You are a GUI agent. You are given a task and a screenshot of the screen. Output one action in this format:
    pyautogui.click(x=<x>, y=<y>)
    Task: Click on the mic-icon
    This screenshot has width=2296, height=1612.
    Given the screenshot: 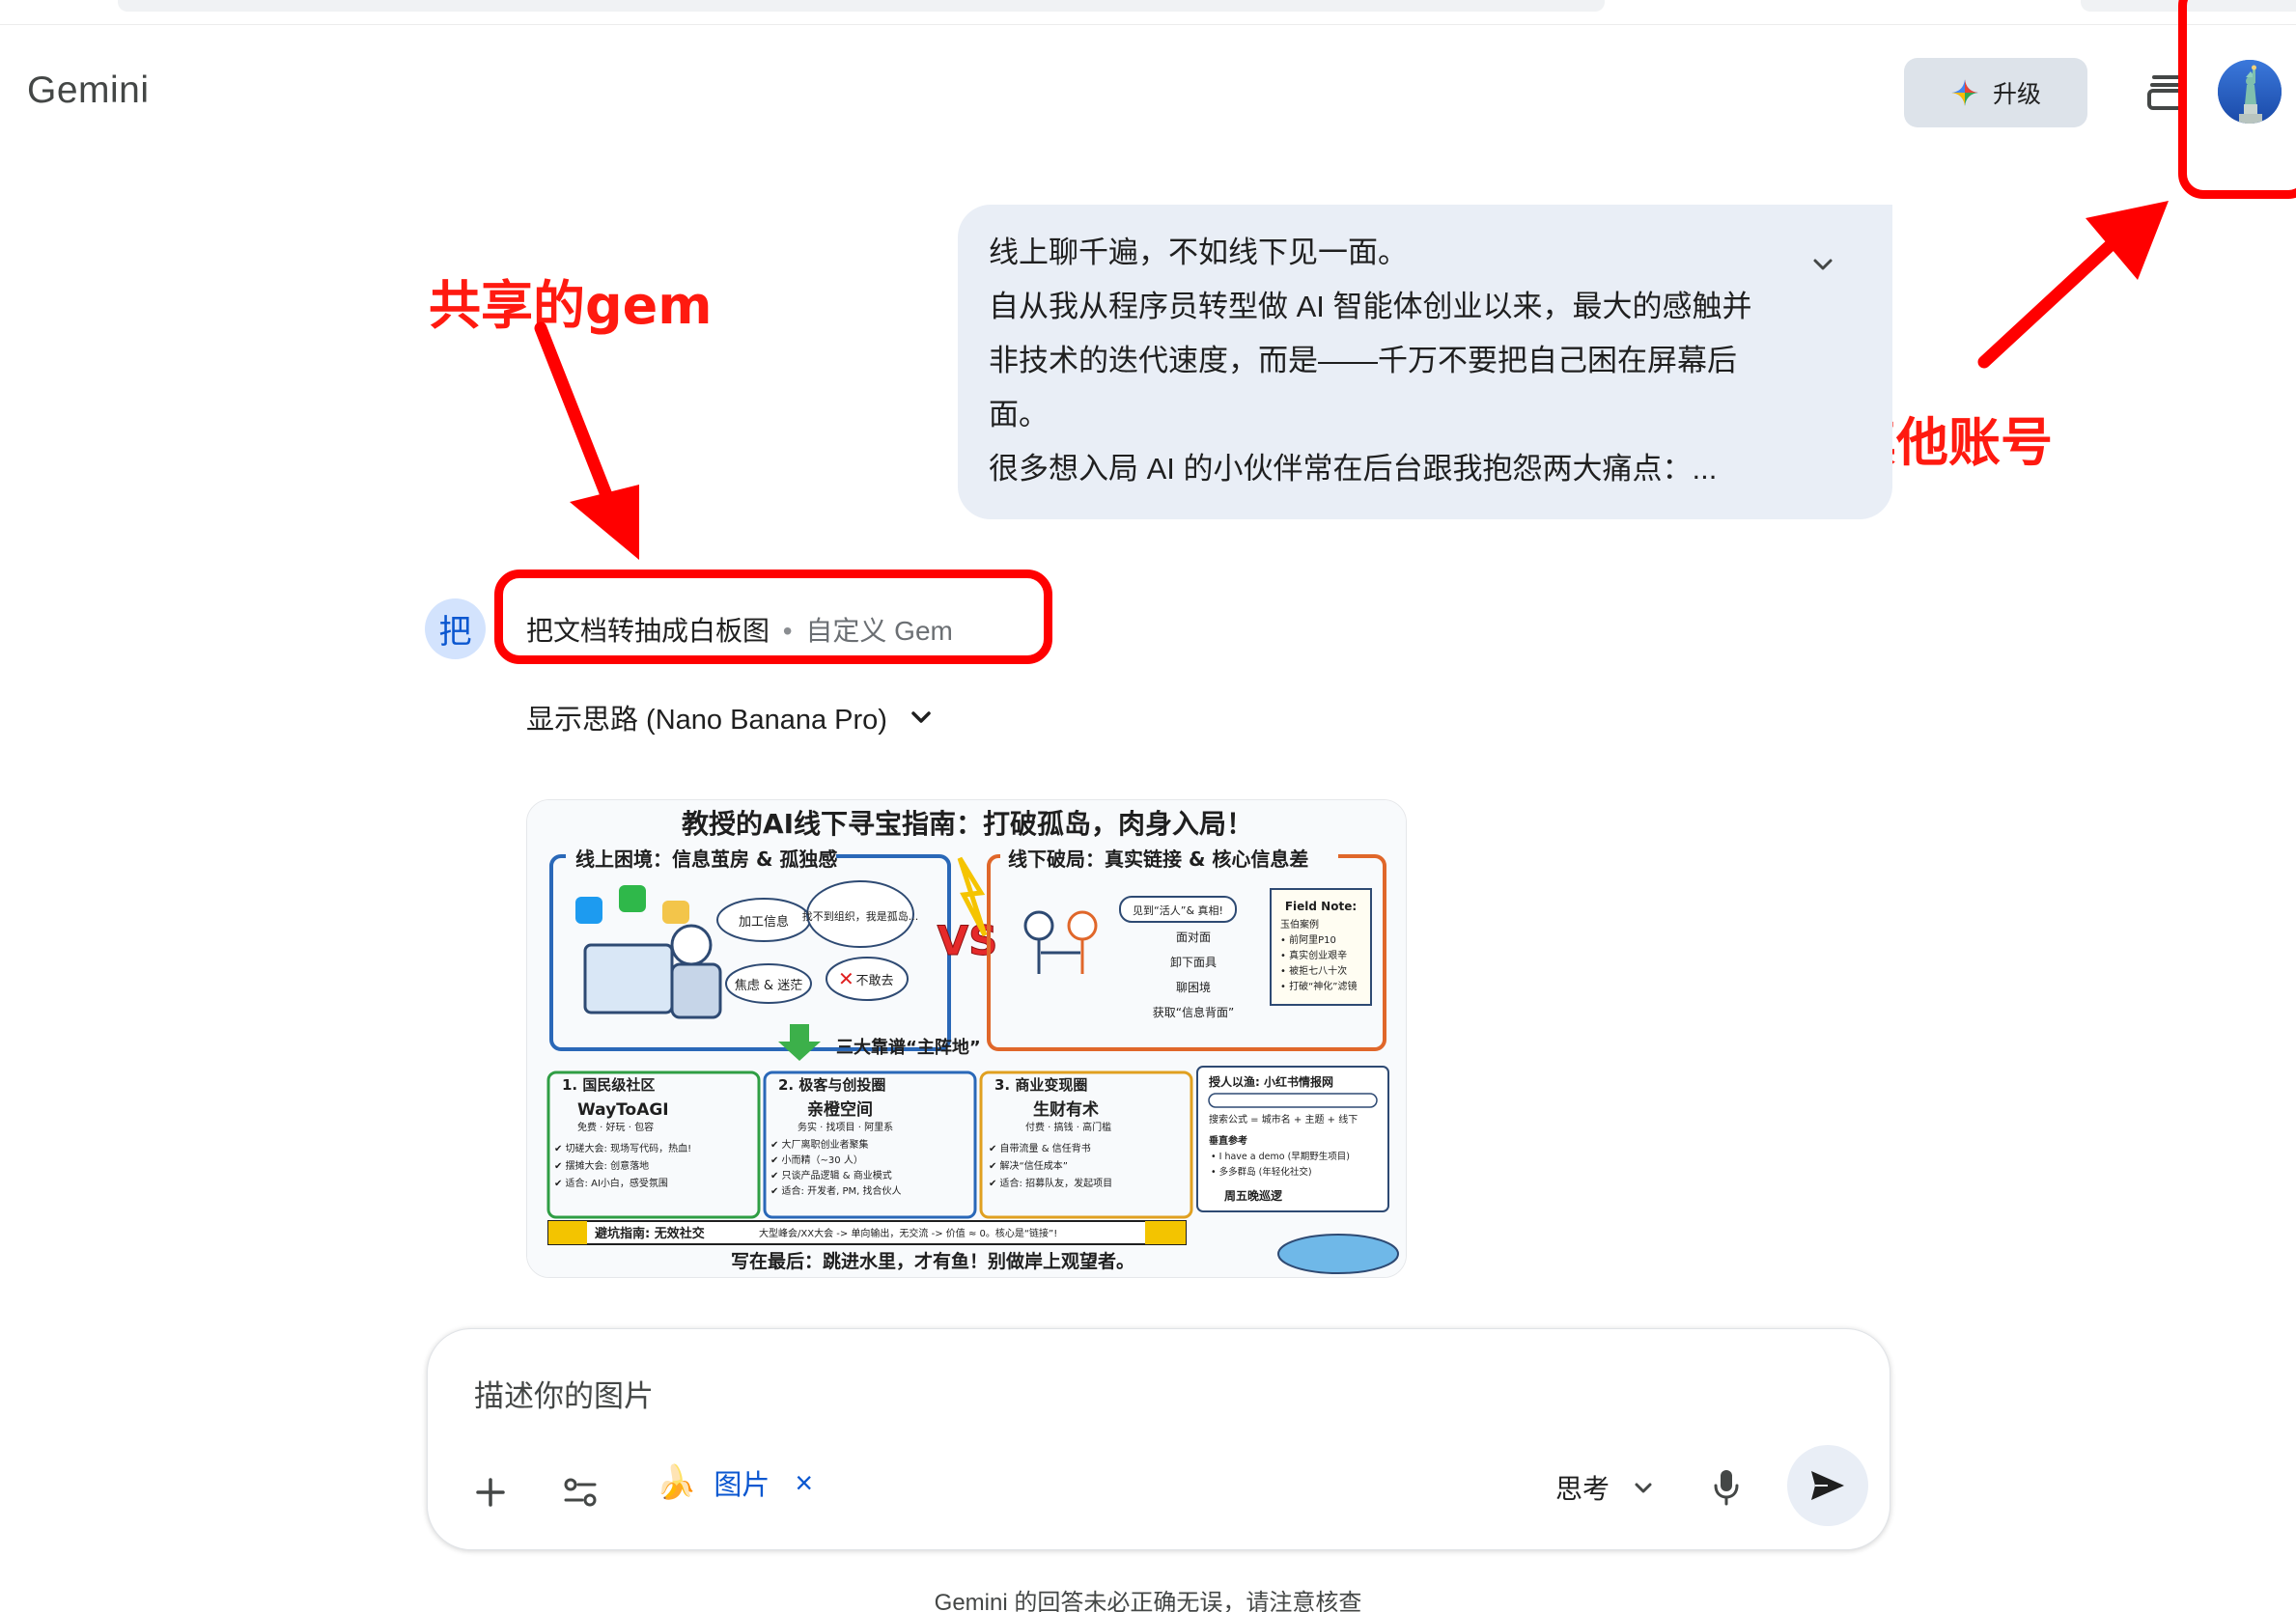 What is the action you would take?
    pyautogui.click(x=1727, y=1487)
    